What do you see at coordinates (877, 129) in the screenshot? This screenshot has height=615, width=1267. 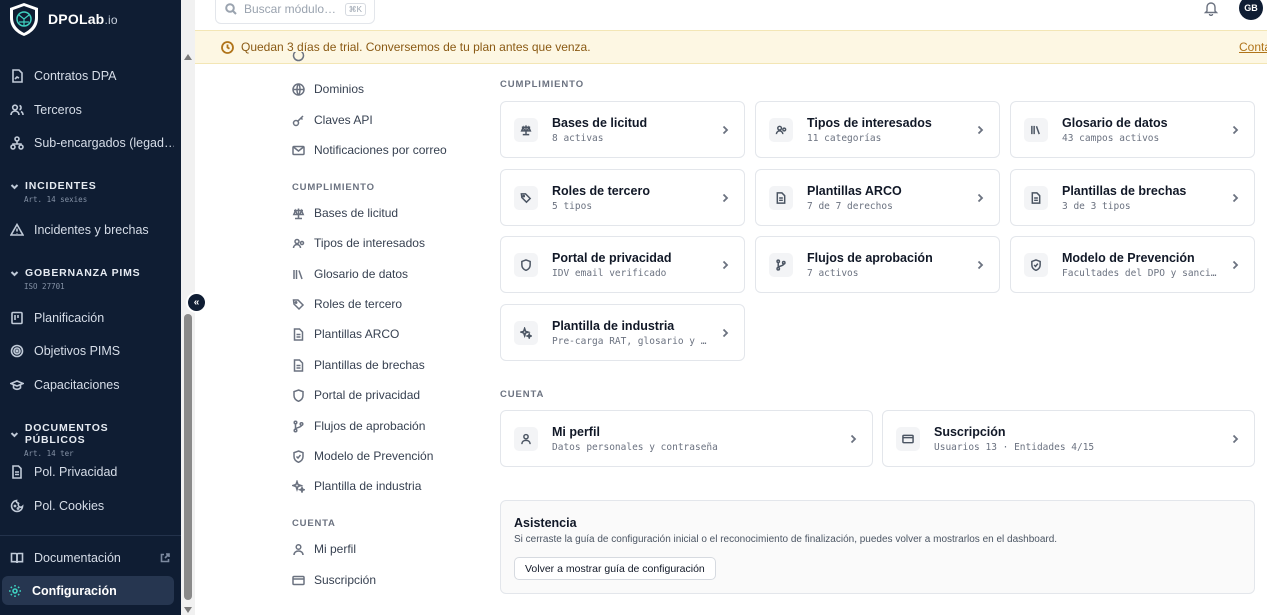 I see `card-tipos-interesados: Tipos de interesados 11 categorías` at bounding box center [877, 129].